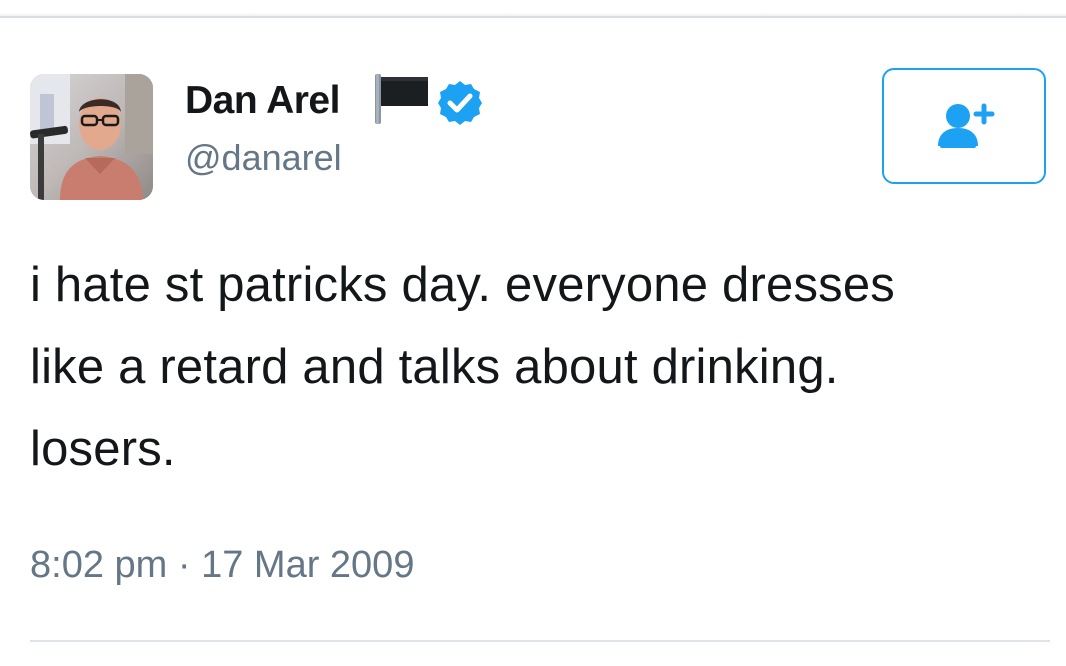  I want to click on avatar, so click(91, 137).